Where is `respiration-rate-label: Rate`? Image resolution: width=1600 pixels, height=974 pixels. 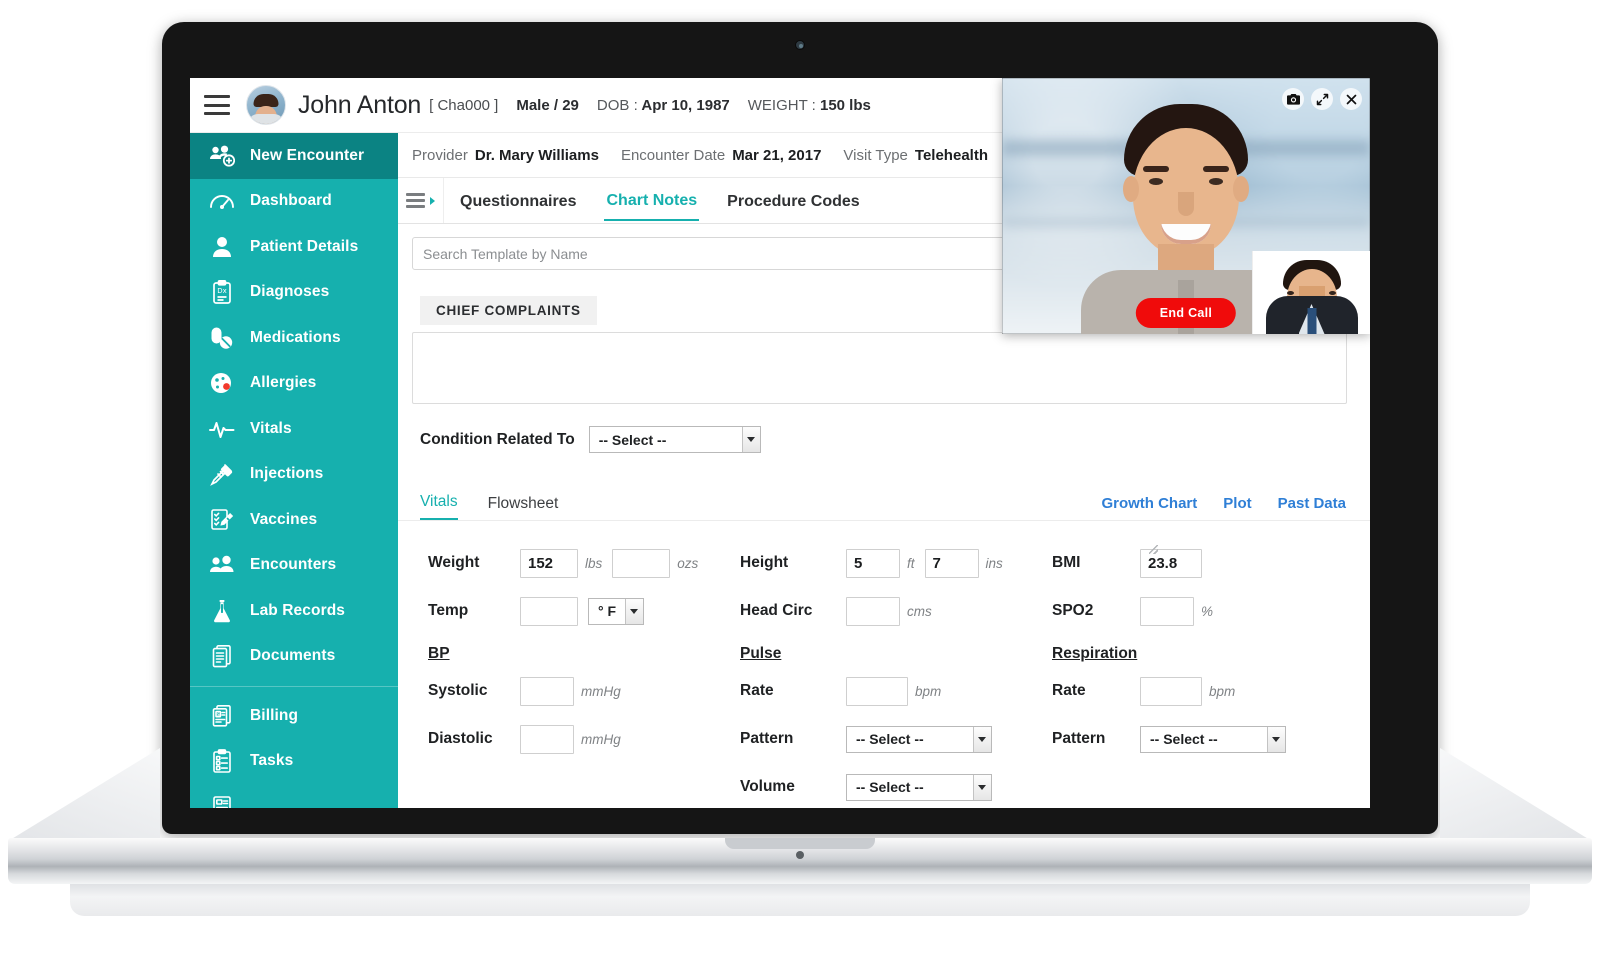
respiration-rate-label: Rate is located at coordinates (1069, 690).